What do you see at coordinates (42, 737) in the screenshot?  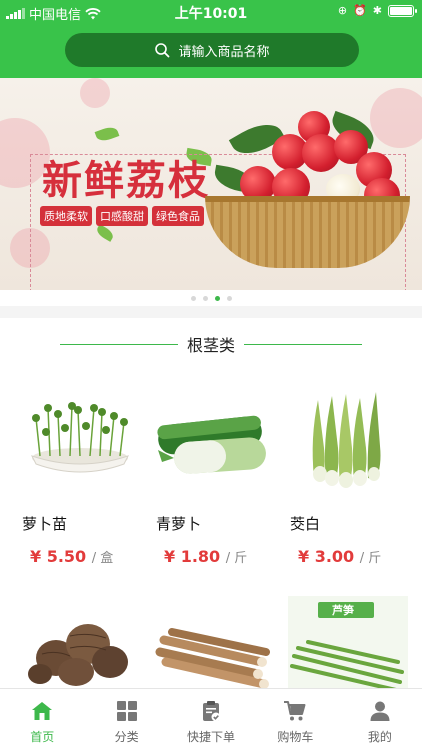 I see `tab-label: 首页` at bounding box center [42, 737].